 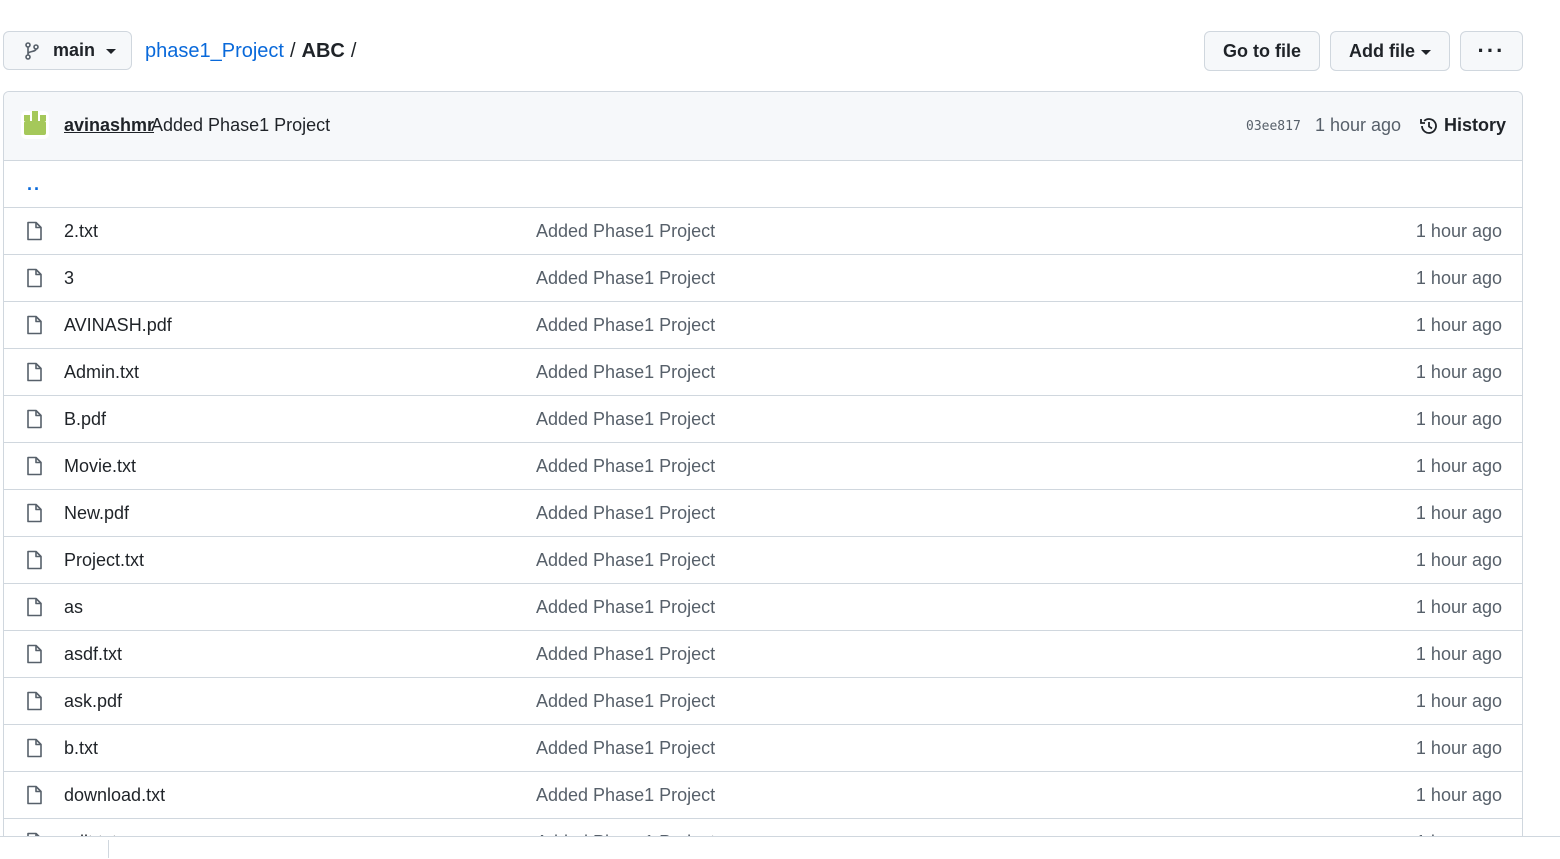 I want to click on commit-author-link: avinashmr, so click(x=109, y=125).